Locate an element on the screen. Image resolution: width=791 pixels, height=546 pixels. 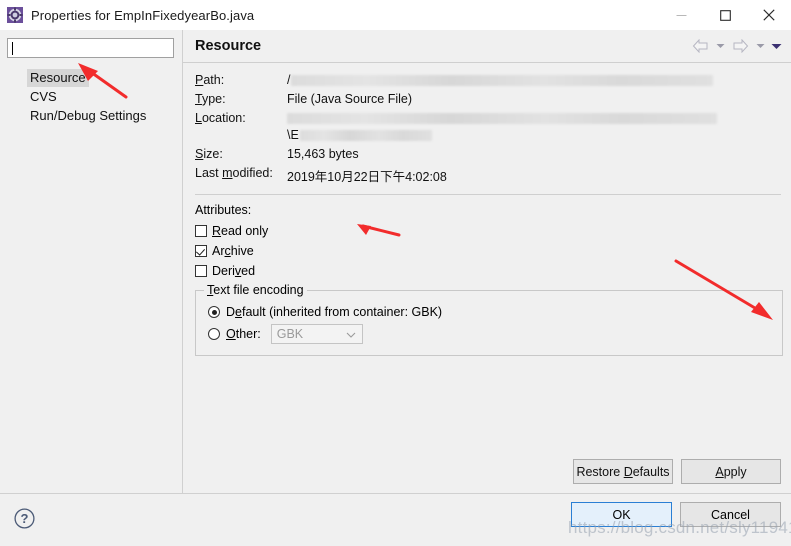
text-file-encoding-title: Text file encoding is located at coordinates (255, 290).